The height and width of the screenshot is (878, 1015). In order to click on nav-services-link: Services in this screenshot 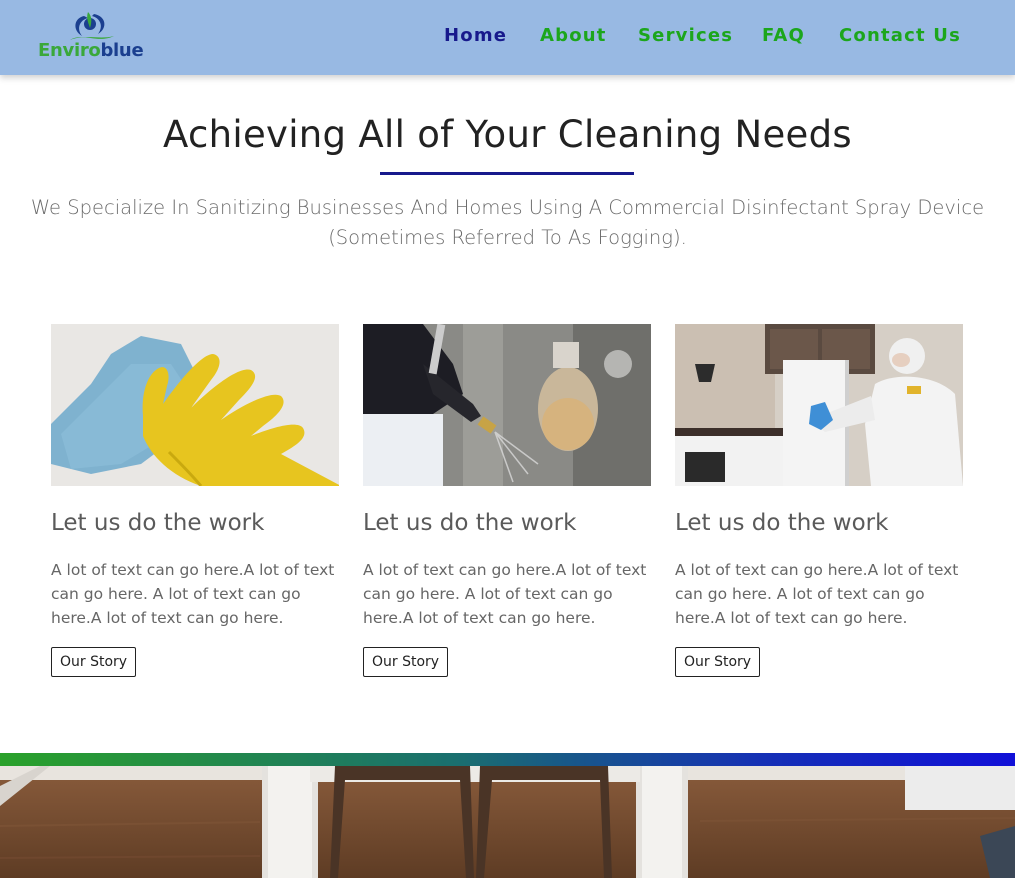, I will do `click(685, 35)`.